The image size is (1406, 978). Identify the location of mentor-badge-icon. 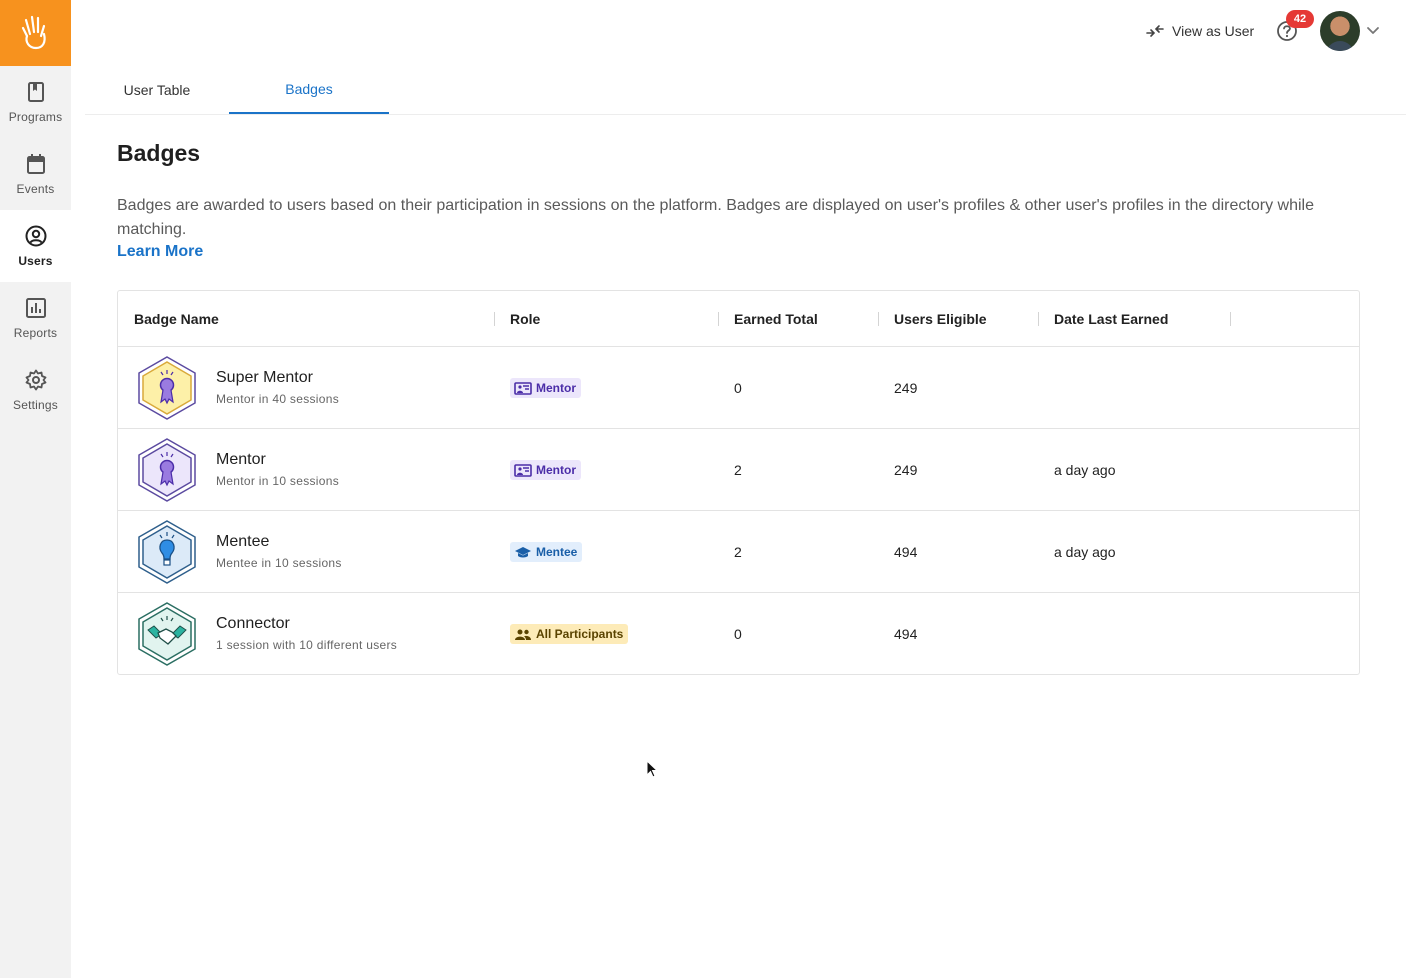
(167, 470).